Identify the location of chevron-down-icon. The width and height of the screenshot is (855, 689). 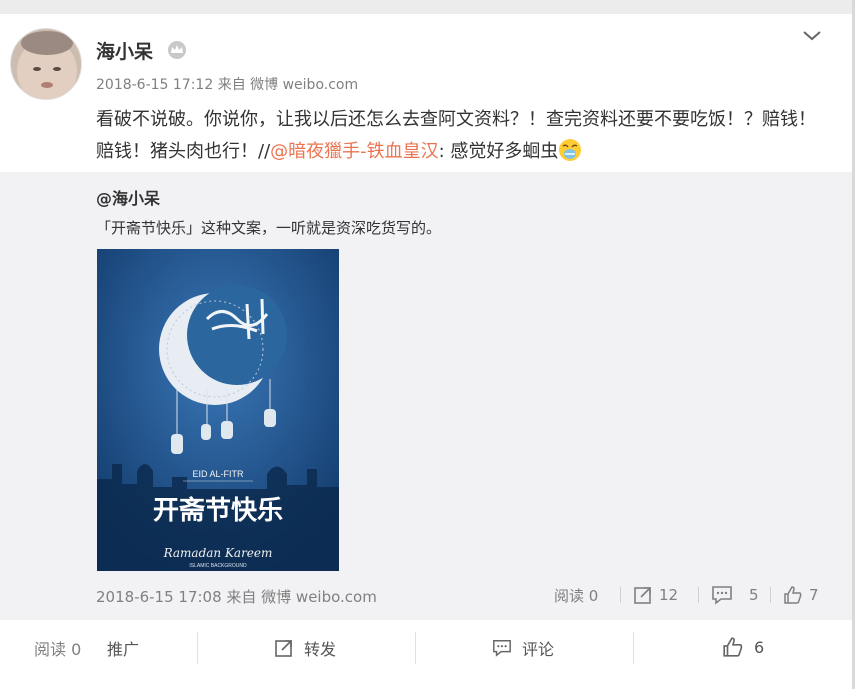
(812, 36).